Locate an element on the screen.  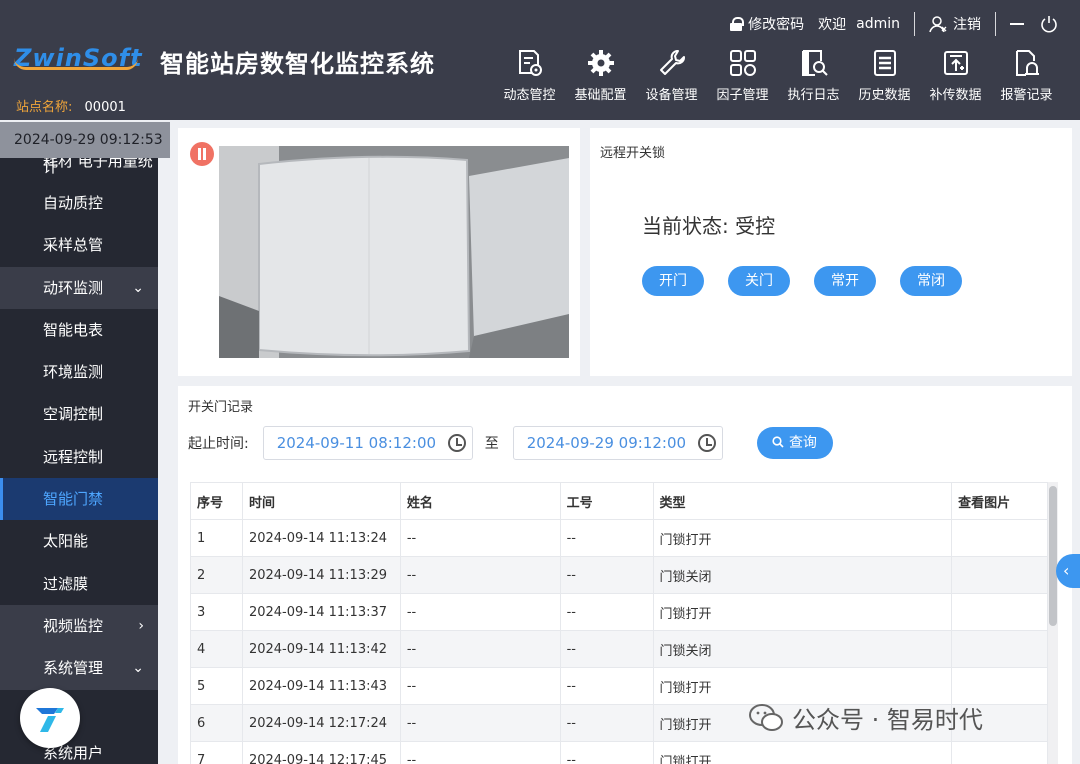
power-icon is located at coordinates (1049, 24).